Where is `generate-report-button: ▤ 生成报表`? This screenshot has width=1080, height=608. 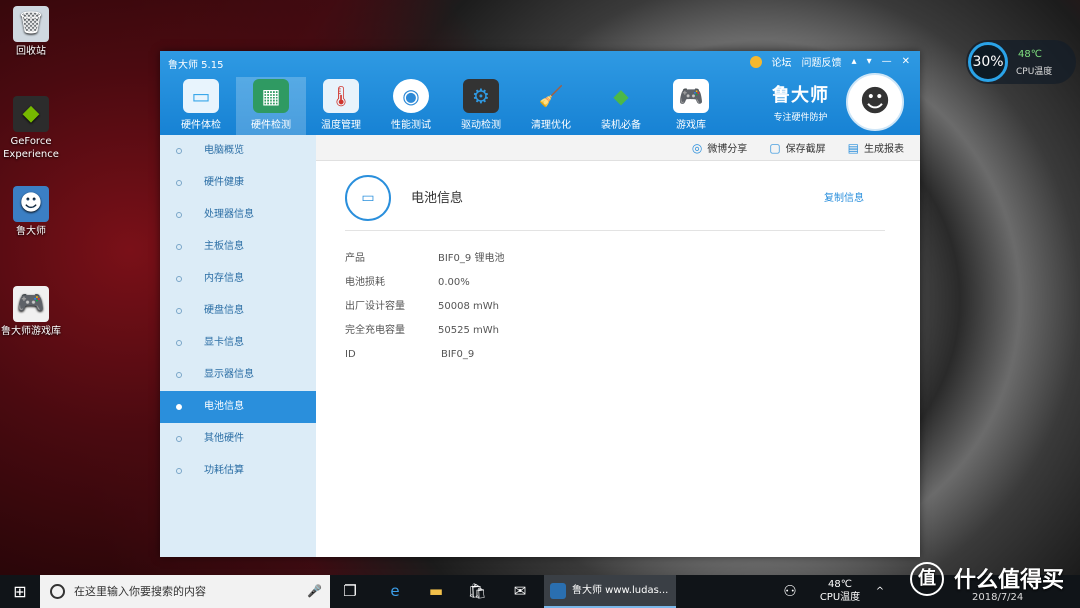 generate-report-button: ▤ 生成报表 is located at coordinates (876, 148).